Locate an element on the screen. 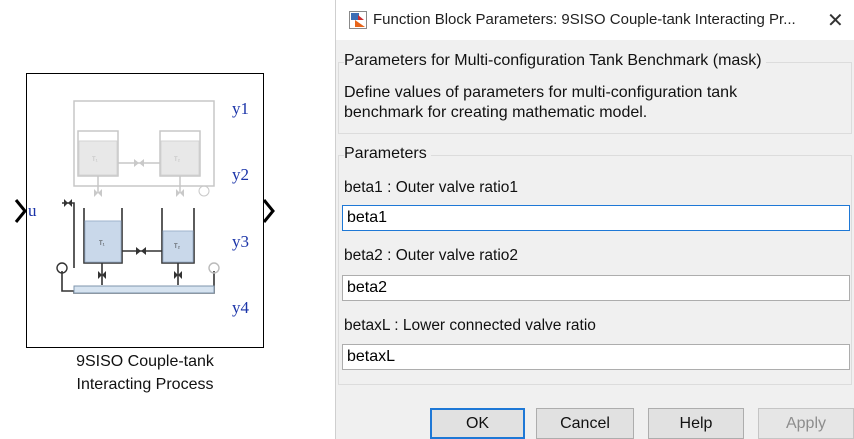 The width and height of the screenshot is (854, 439). beta2-input is located at coordinates (596, 288).